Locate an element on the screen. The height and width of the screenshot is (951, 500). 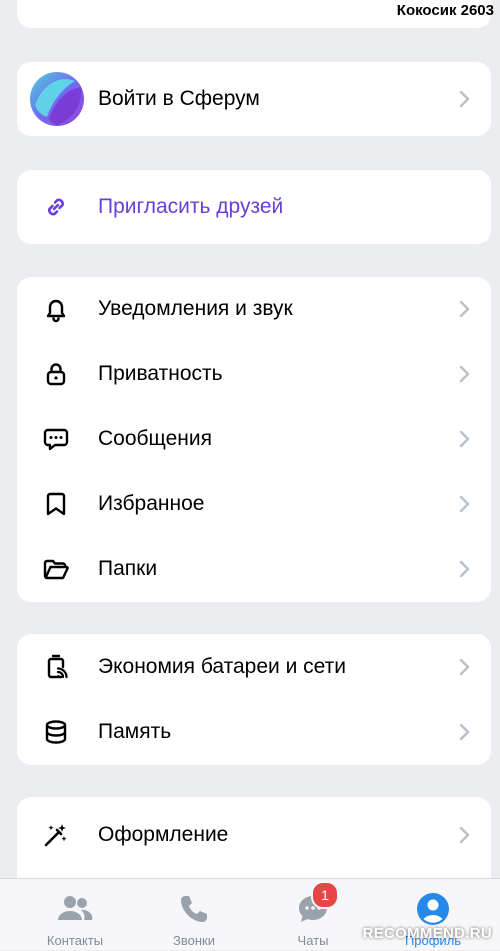
storage-icon is located at coordinates (56, 732).